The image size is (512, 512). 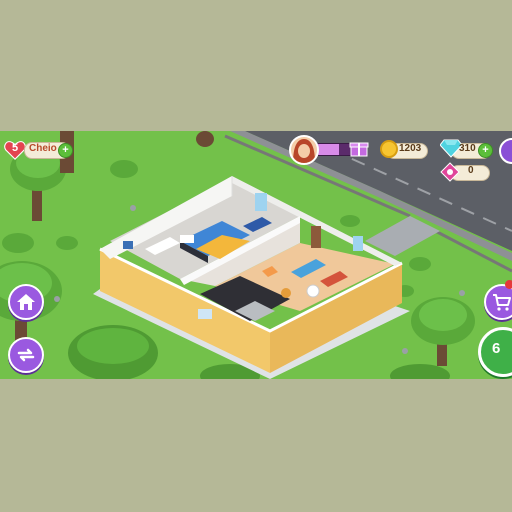 What do you see at coordinates (205, 314) in the screenshot?
I see `window-front` at bounding box center [205, 314].